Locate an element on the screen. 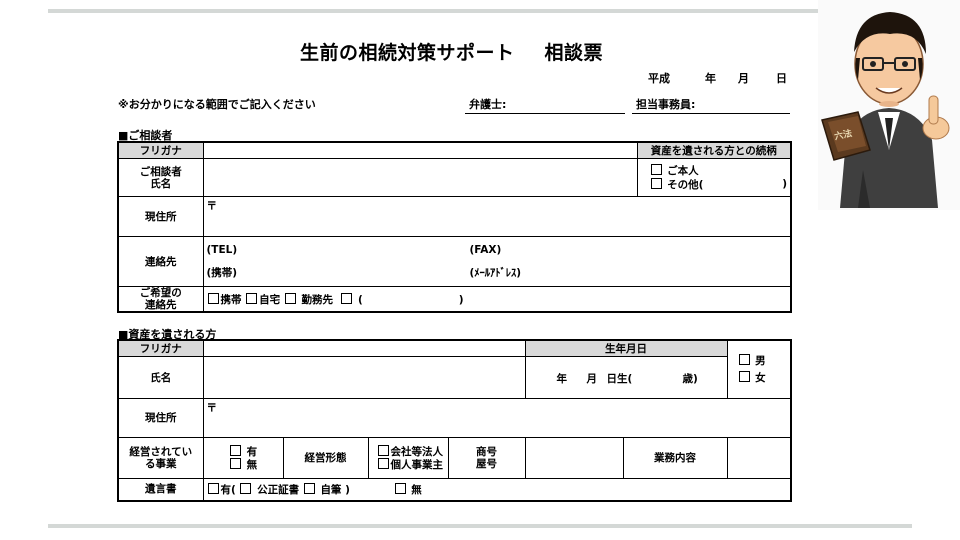  bottom-divider is located at coordinates (480, 526).